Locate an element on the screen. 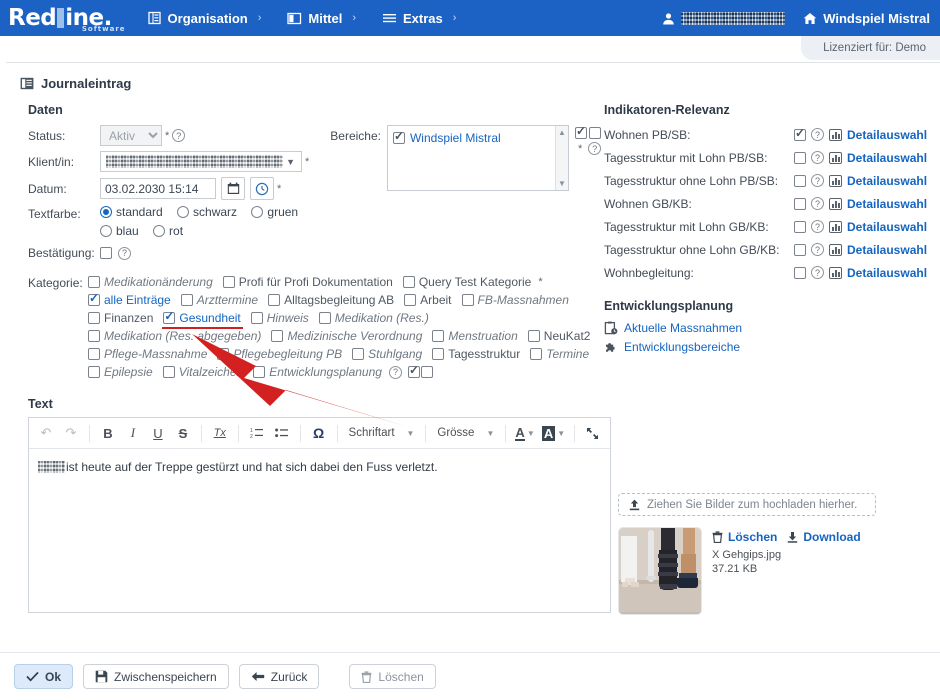  nav-organisation: Organisation › is located at coordinates (204, 18).